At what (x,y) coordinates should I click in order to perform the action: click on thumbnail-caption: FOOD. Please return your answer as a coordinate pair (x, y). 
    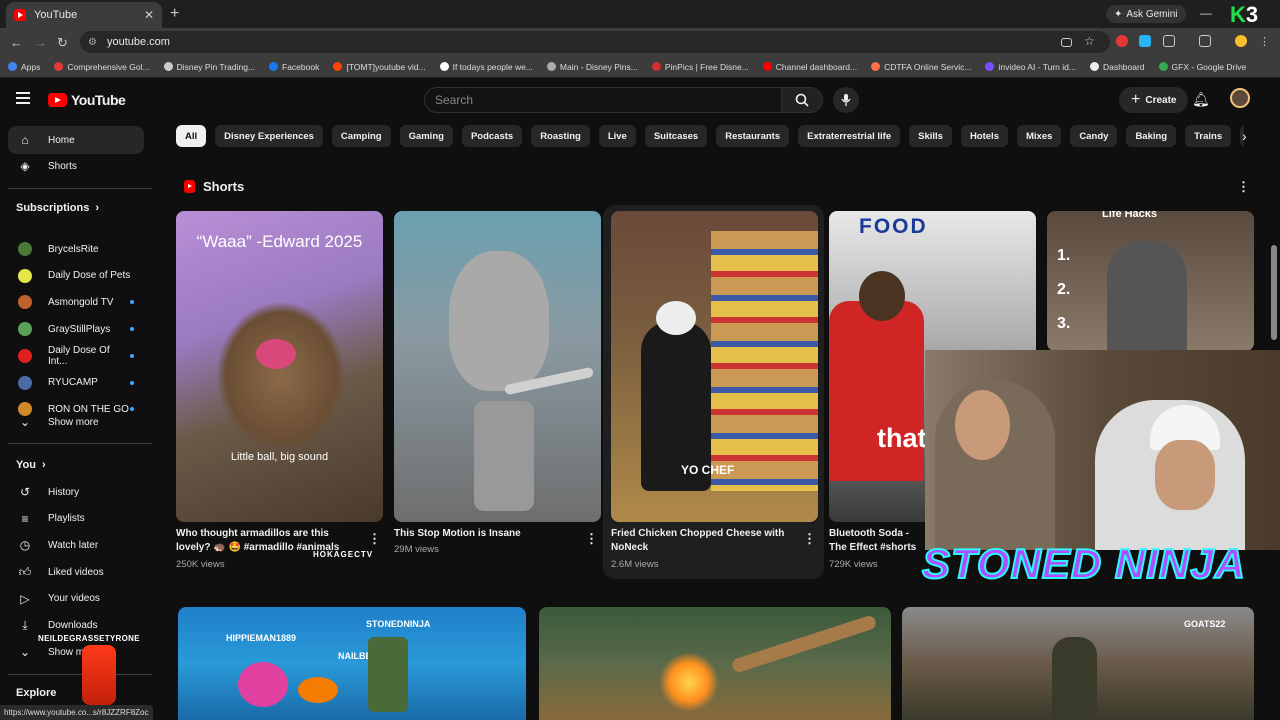
    Looking at the image, I should click on (893, 226).